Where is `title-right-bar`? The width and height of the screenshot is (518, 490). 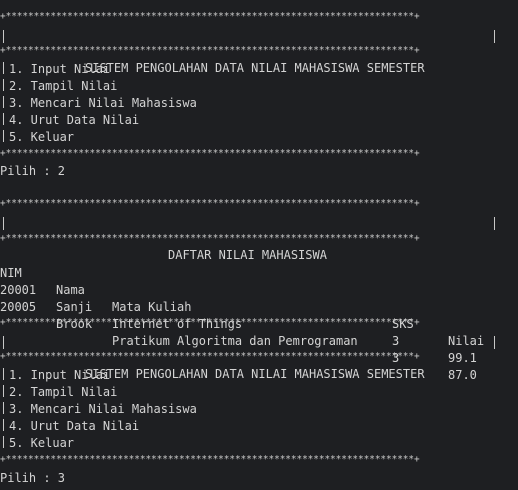
title-right-bar is located at coordinates (494, 223).